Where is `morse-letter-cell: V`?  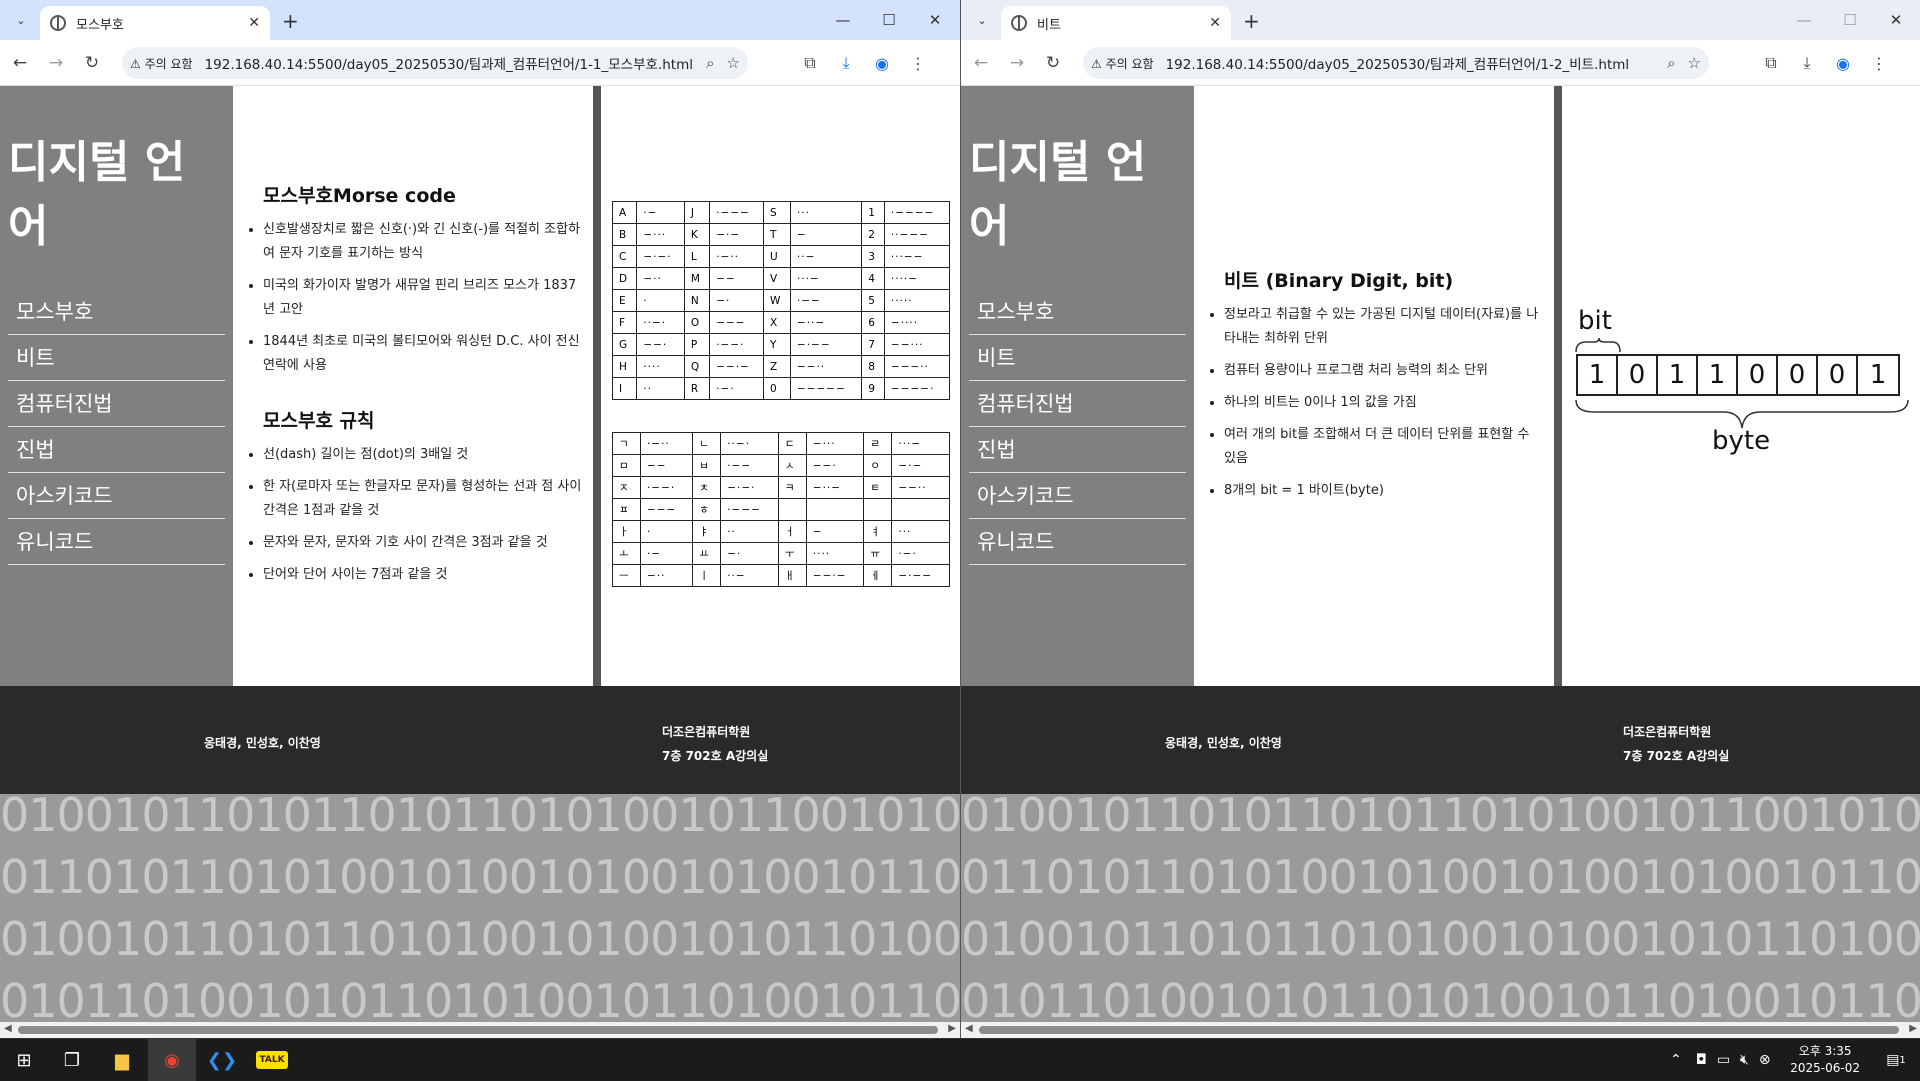 morse-letter-cell: V is located at coordinates (776, 278).